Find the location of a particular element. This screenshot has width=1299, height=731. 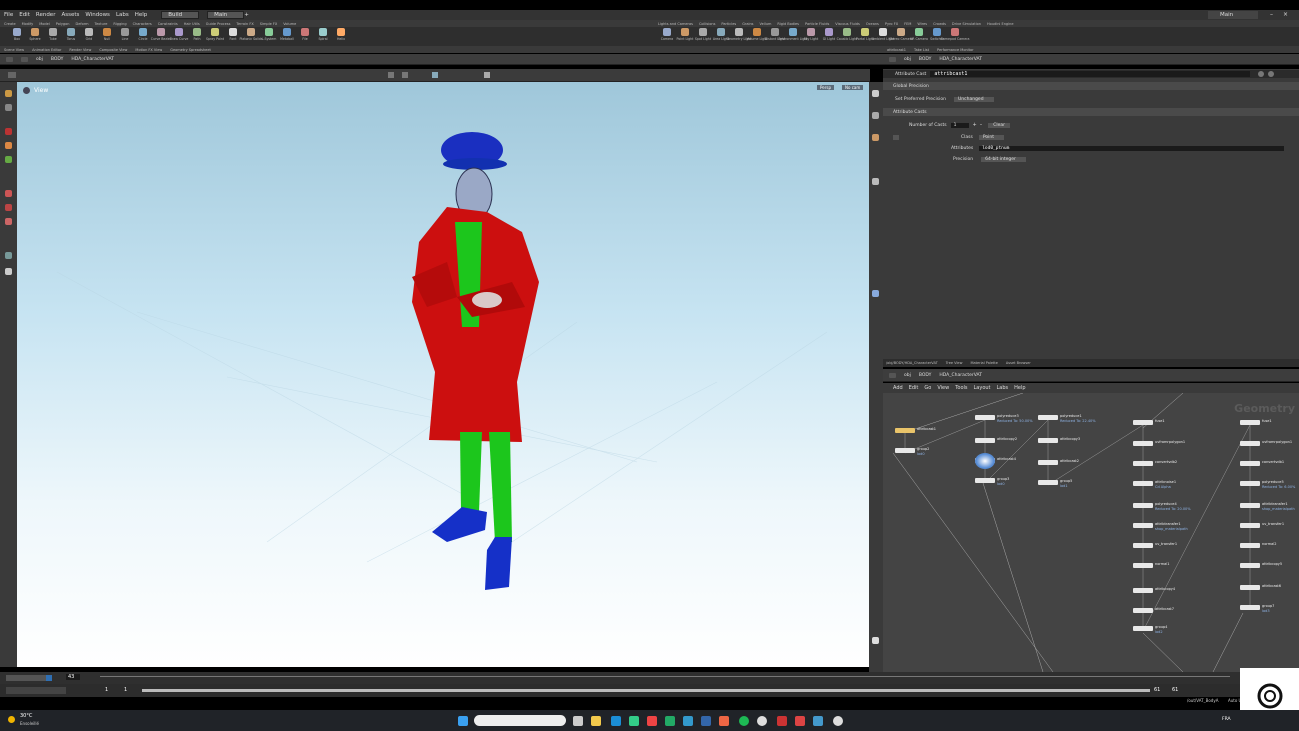

end-frame-field: 61 is located at coordinates (1175, 690).